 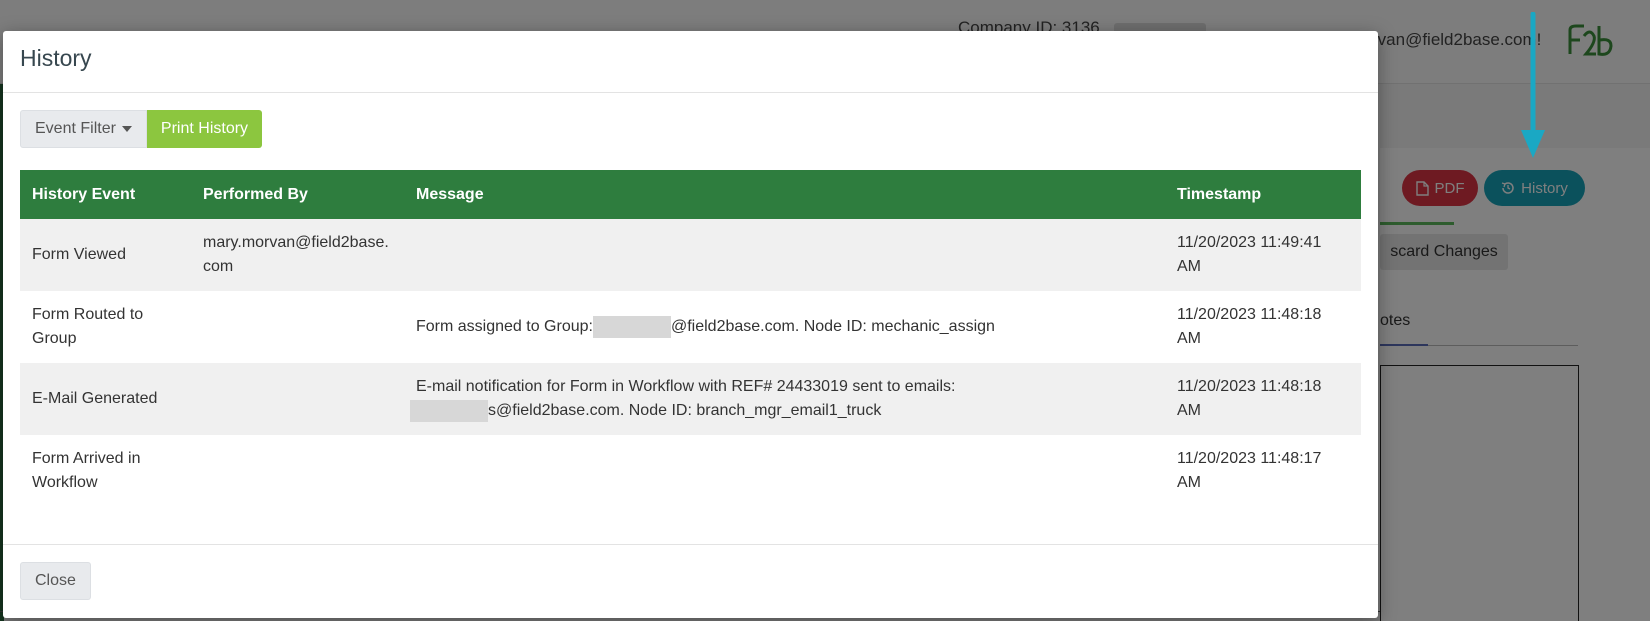 I want to click on header-history-event: History Event, so click(x=105, y=194).